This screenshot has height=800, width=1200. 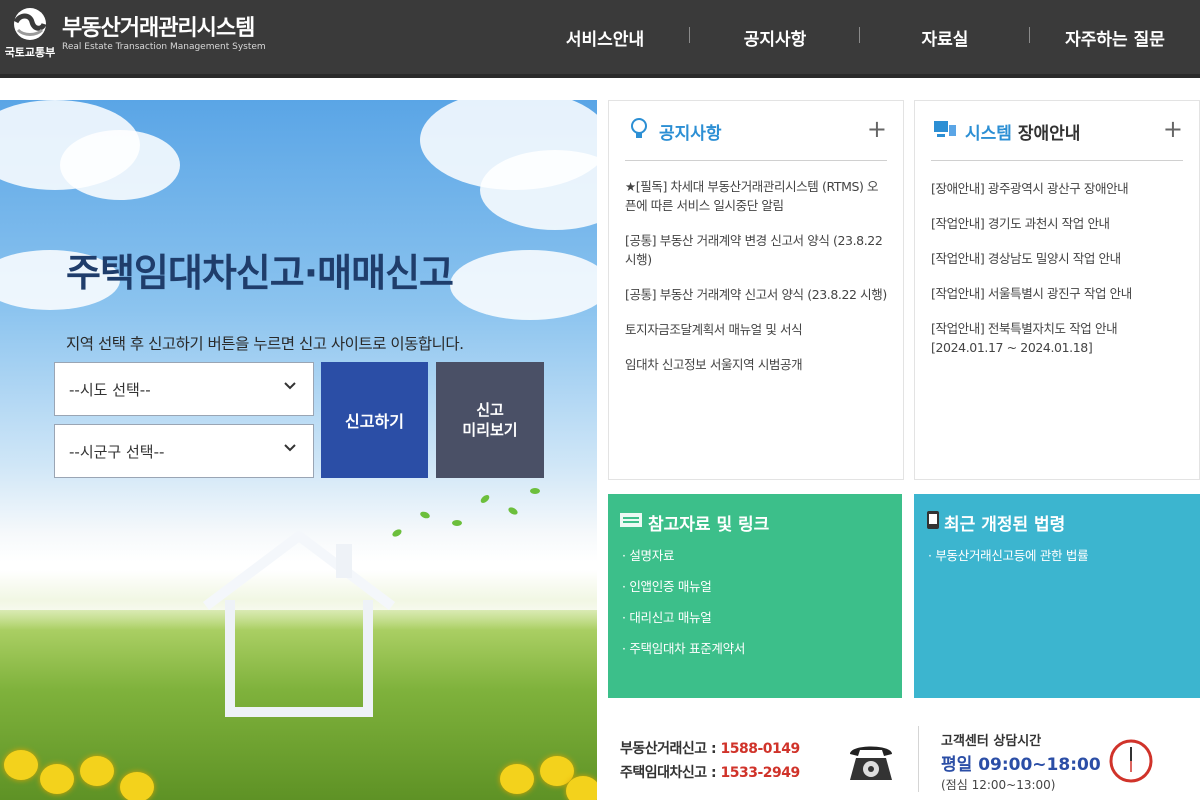 What do you see at coordinates (639, 128) in the screenshot?
I see `lightbulb-icon` at bounding box center [639, 128].